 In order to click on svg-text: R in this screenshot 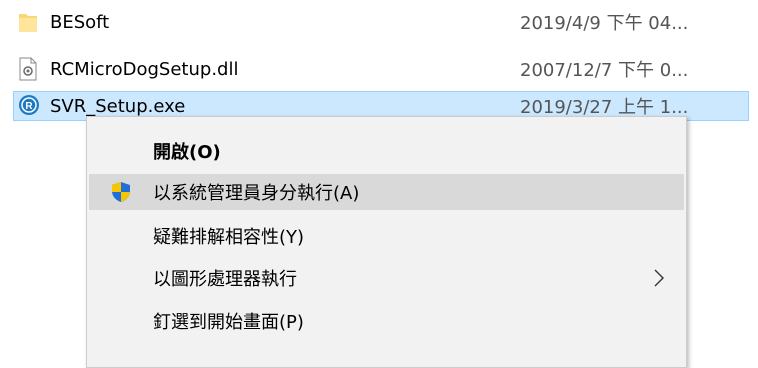, I will do `click(29, 106)`.